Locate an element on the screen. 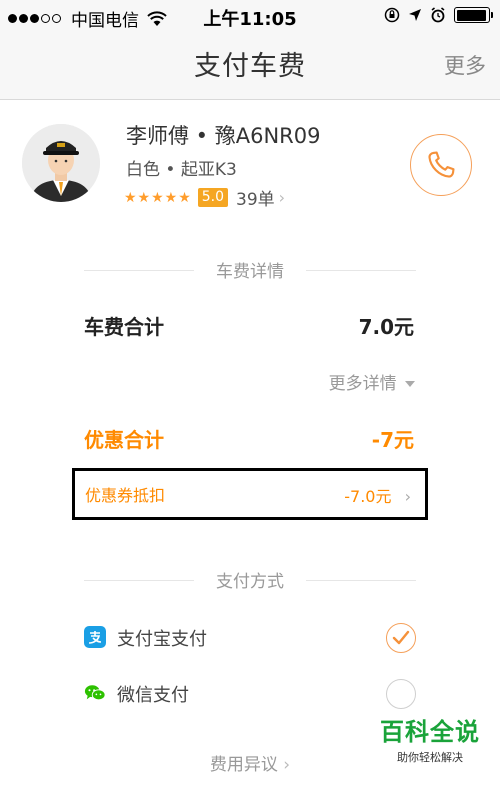  order-count: 39单 is located at coordinates (255, 200).